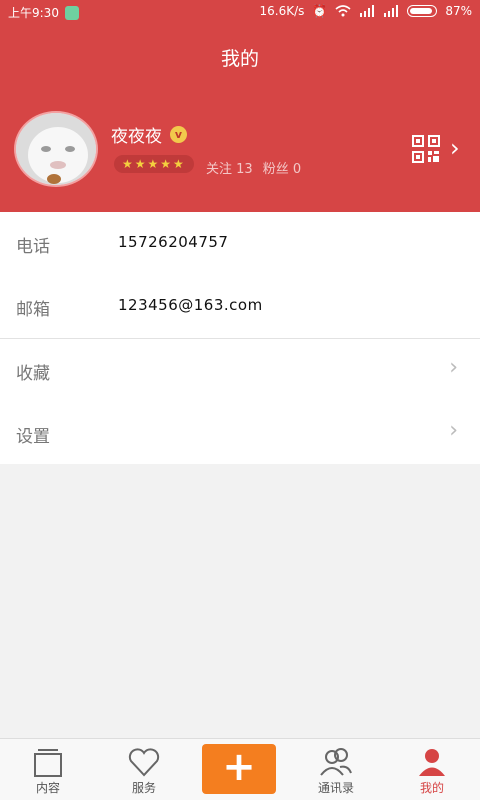 The width and height of the screenshot is (480, 800). I want to click on fans-stat: 粉丝 0, so click(282, 167).